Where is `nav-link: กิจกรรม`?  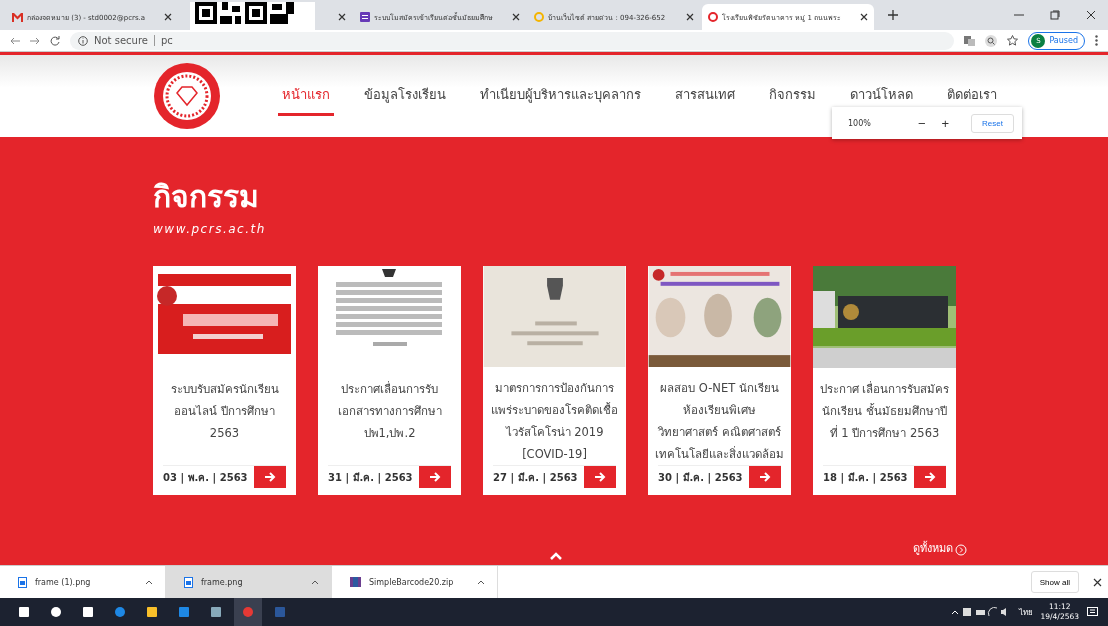
nav-link: กิจกรรม is located at coordinates (792, 96).